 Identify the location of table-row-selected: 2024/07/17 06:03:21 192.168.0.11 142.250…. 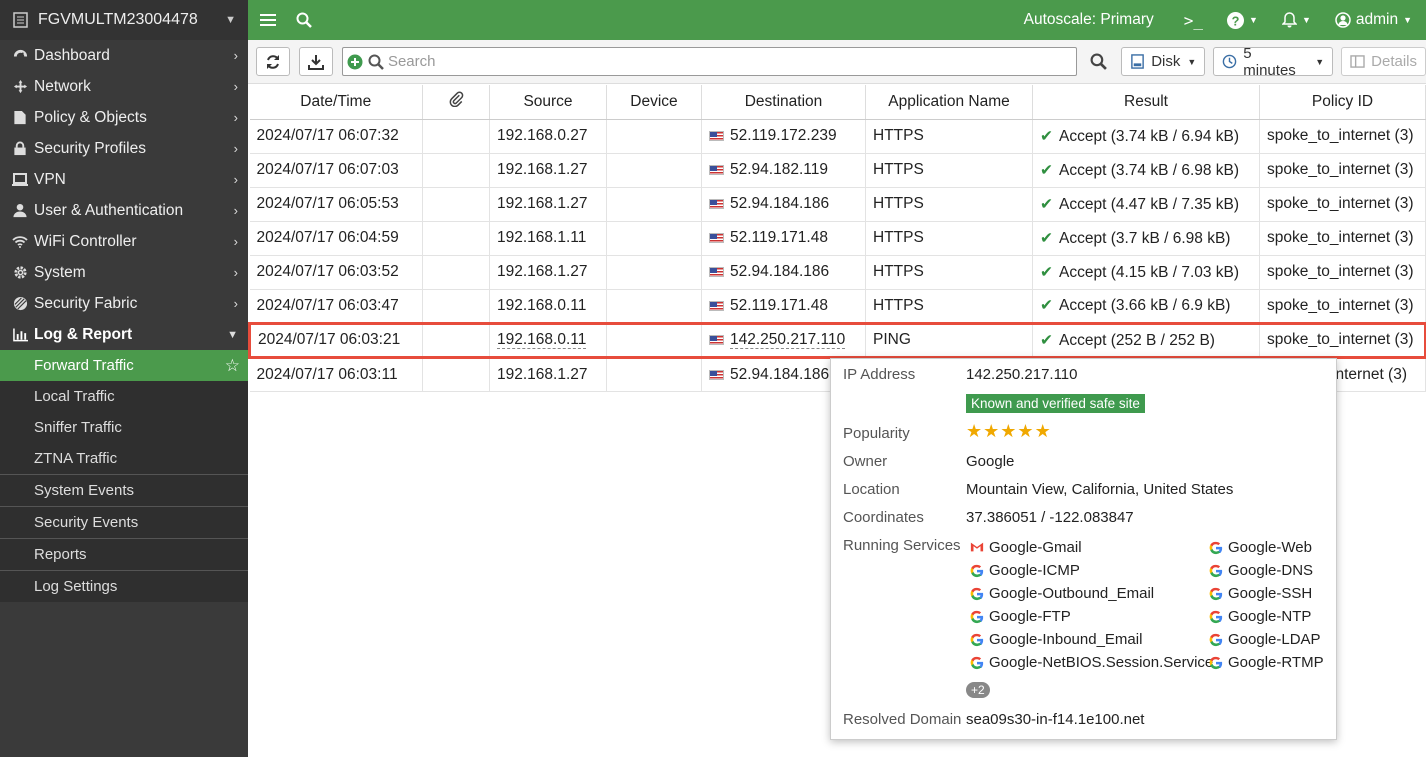
(837, 340).